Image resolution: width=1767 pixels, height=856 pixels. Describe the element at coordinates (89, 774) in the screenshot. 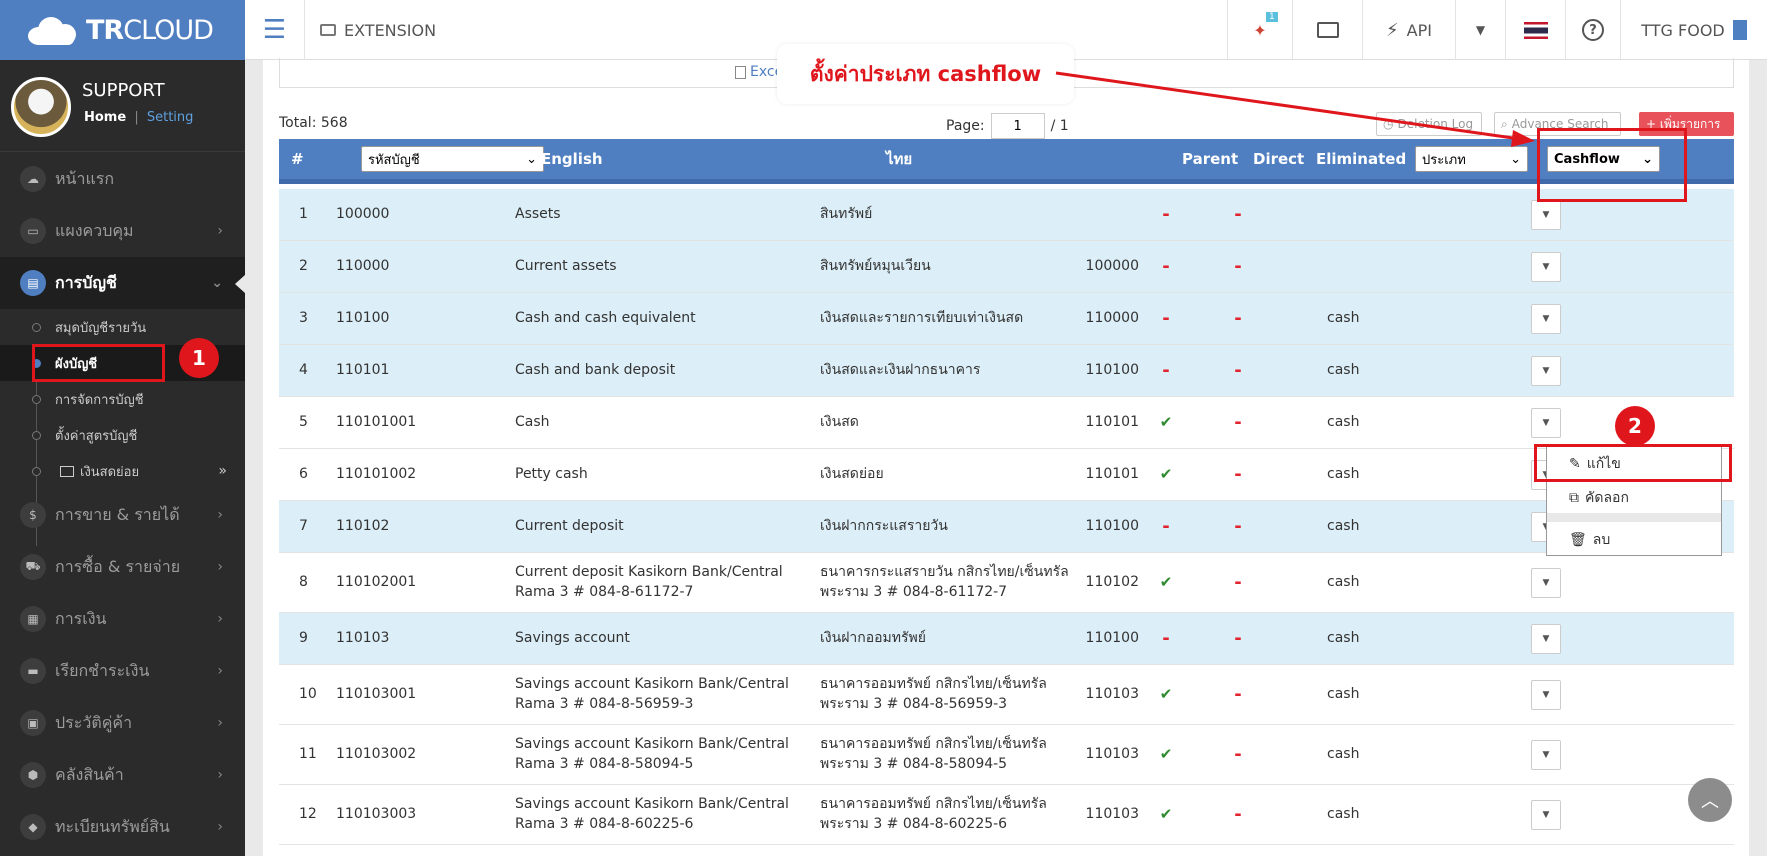

I see `sidebar-item-label: คลังสินค้า` at that location.